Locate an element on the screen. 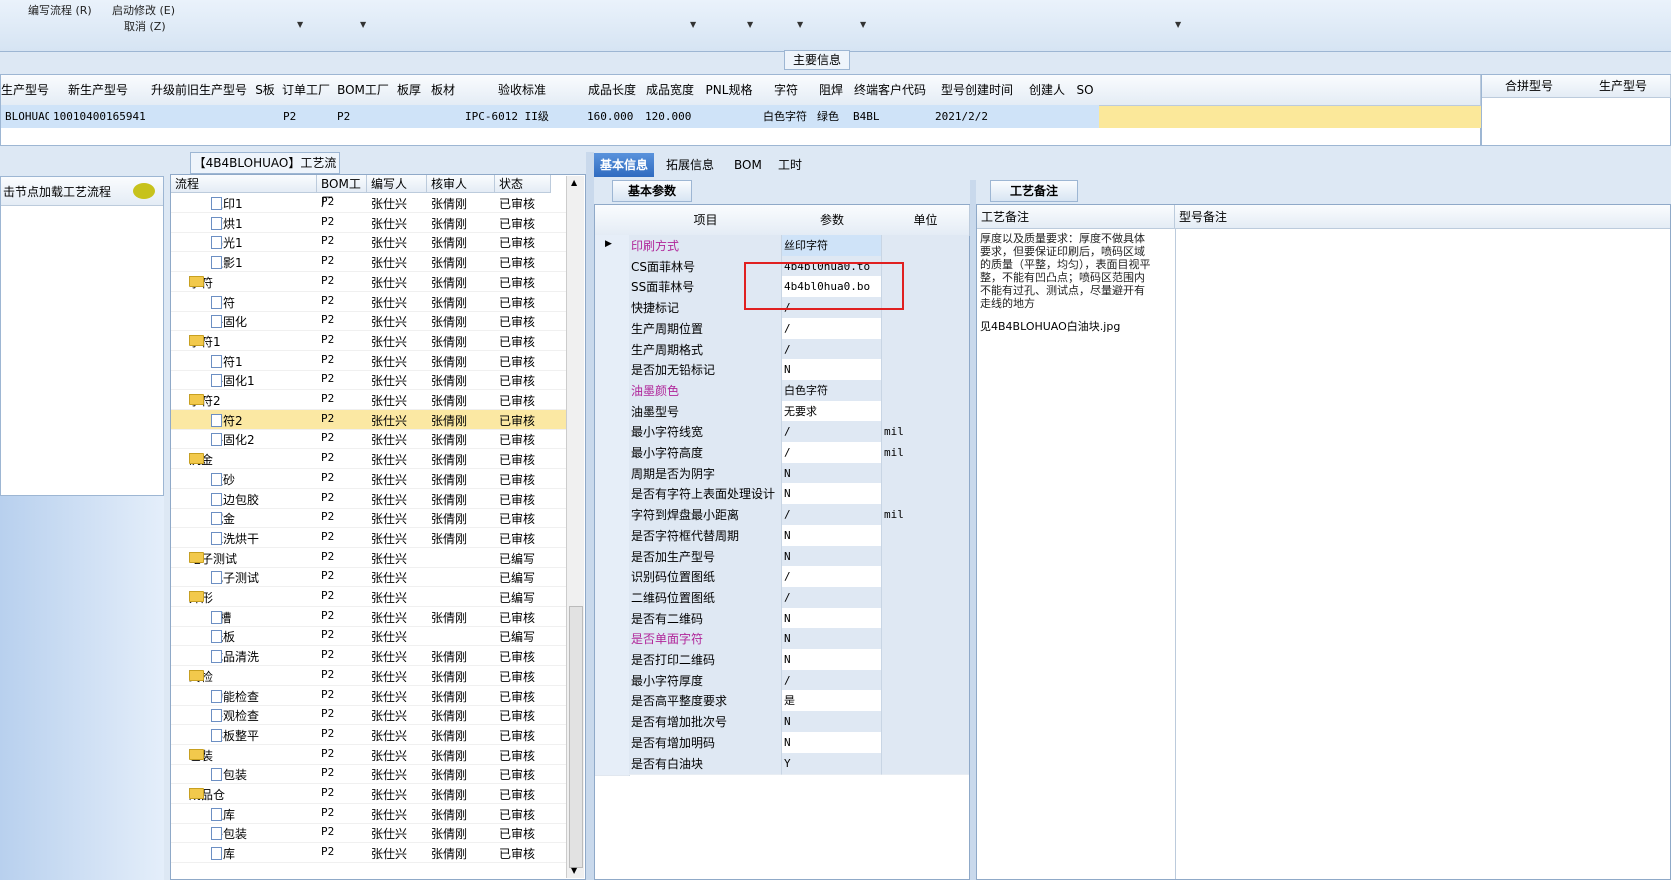 This screenshot has height=880, width=1671. tree-row: 出库 P2 张仕兴 张倩刚 已审核 is located at coordinates (371, 853).